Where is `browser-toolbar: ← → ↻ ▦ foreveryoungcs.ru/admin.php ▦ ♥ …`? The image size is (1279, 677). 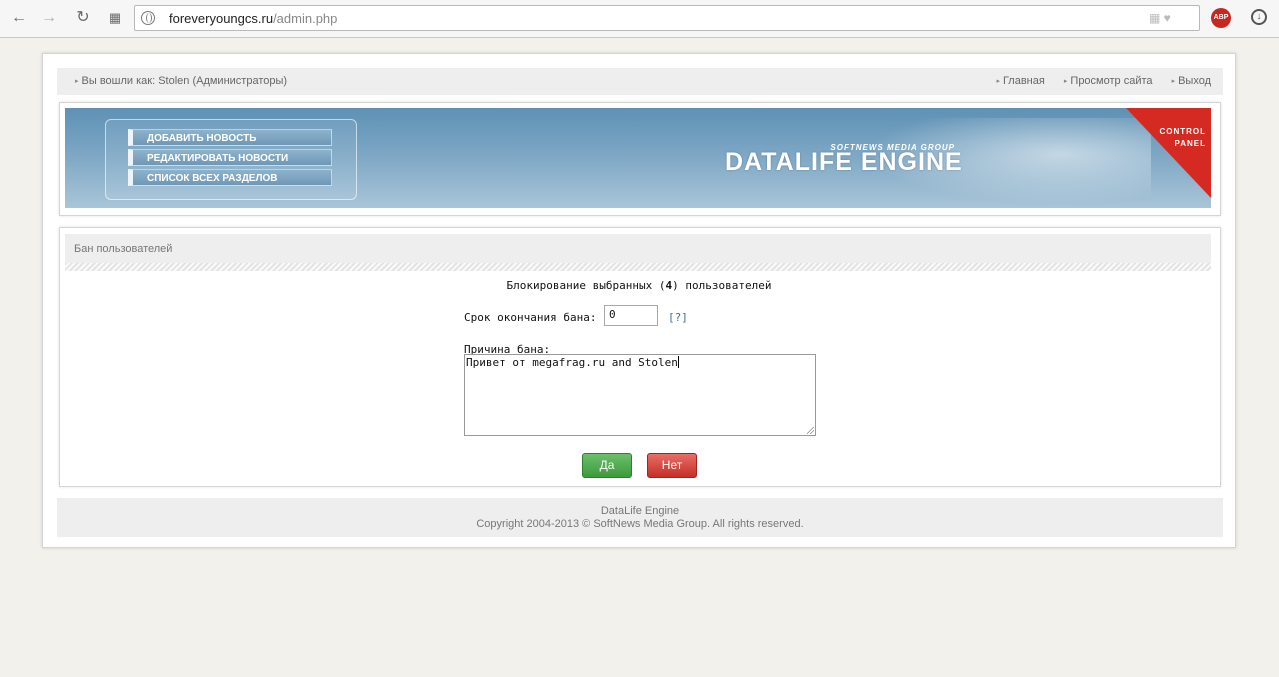 browser-toolbar: ← → ↻ ▦ foreveryoungcs.ru/admin.php ▦ ♥ … is located at coordinates (639, 19).